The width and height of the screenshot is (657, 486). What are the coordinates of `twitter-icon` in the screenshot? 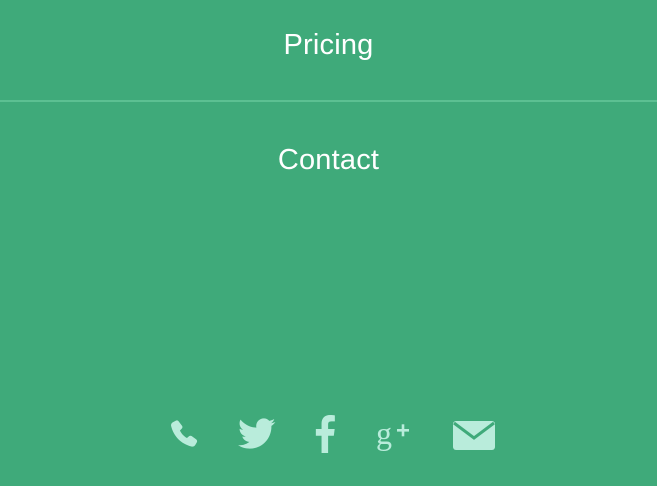 It's located at (257, 434).